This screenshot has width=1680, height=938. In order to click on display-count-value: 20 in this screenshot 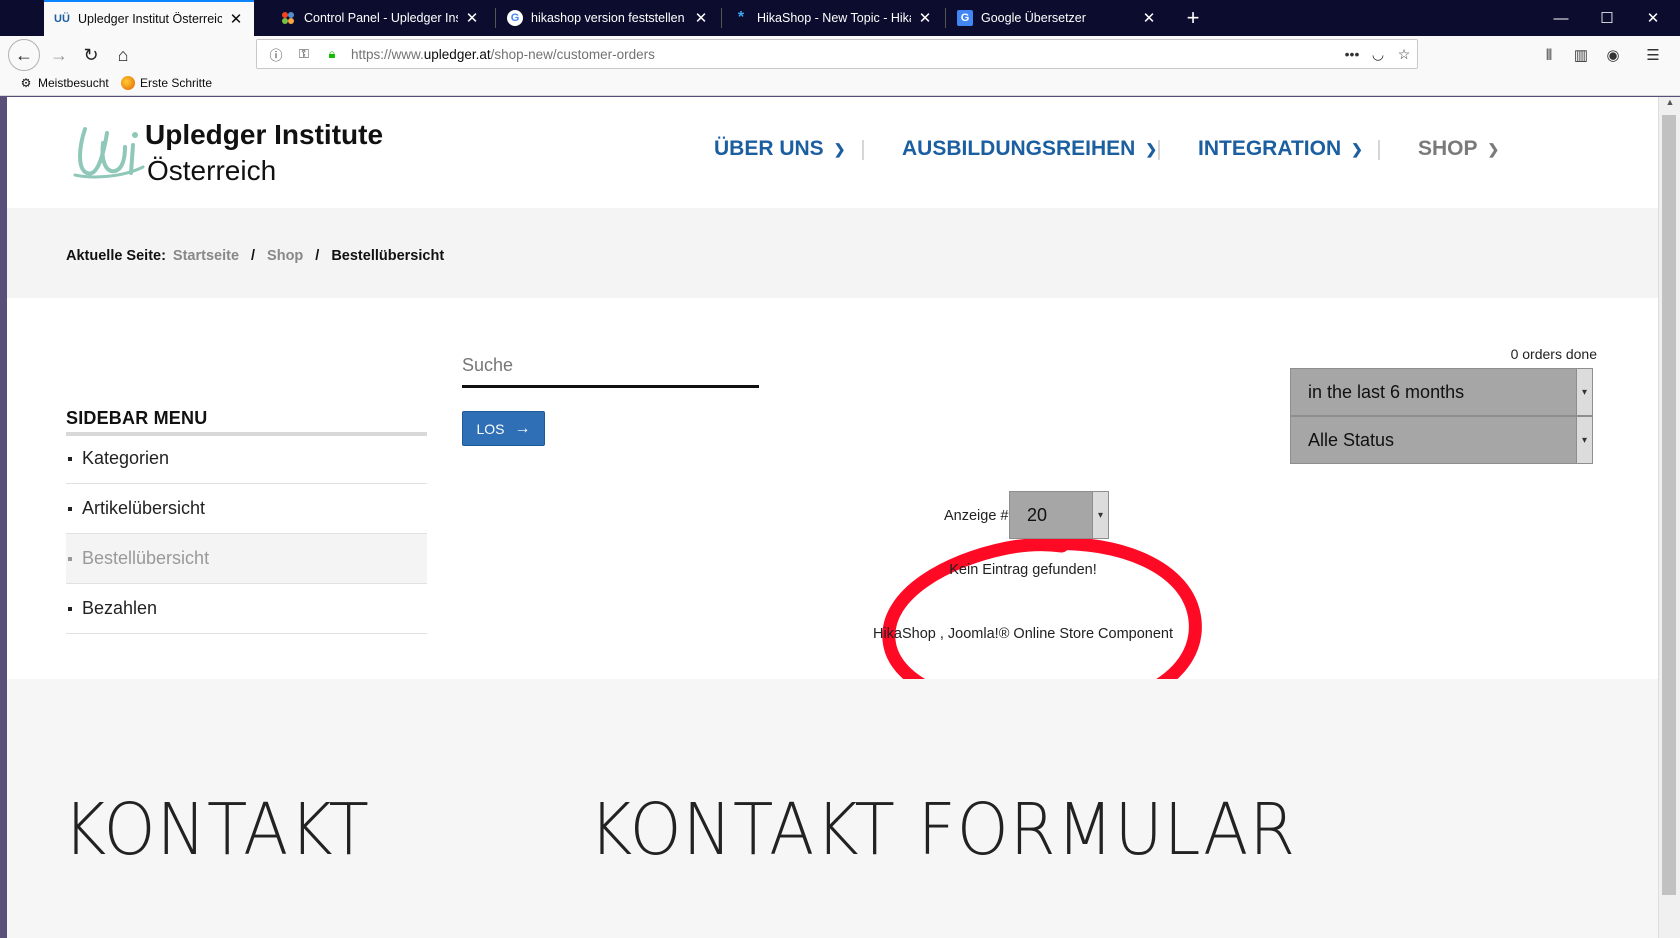, I will do `click(1037, 514)`.